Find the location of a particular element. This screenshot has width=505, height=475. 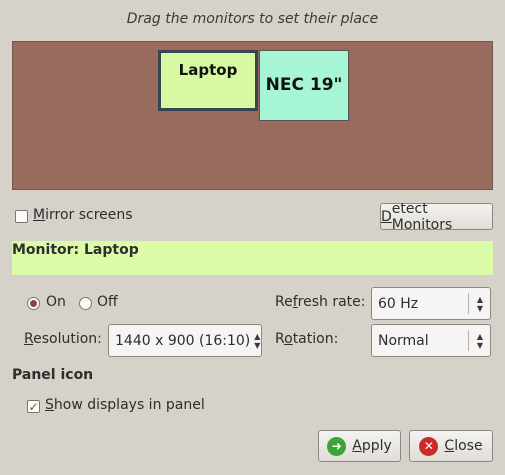

resolution-select: 1440 x 900 (16:10) ▲ ▼ is located at coordinates (185, 340).